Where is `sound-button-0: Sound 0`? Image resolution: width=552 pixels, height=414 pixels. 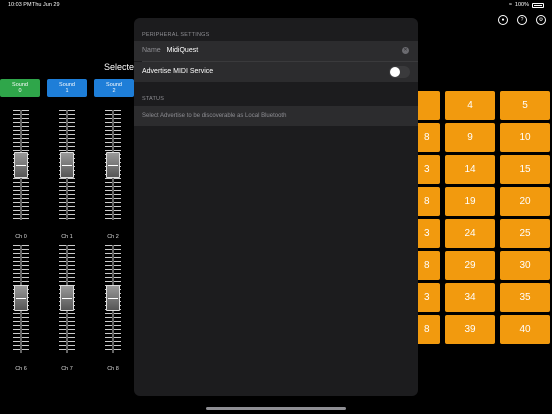
sound-button-0: Sound 0 is located at coordinates (20, 88).